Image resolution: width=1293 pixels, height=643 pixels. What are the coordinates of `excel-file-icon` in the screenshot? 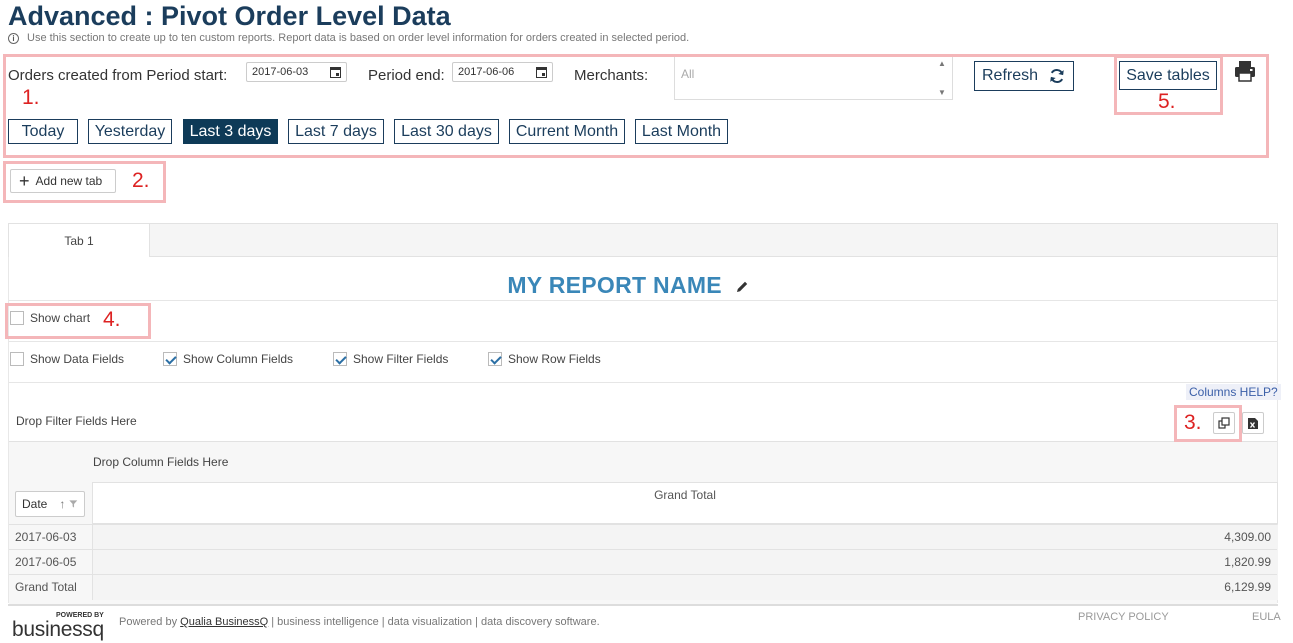 It's located at (1253, 423).